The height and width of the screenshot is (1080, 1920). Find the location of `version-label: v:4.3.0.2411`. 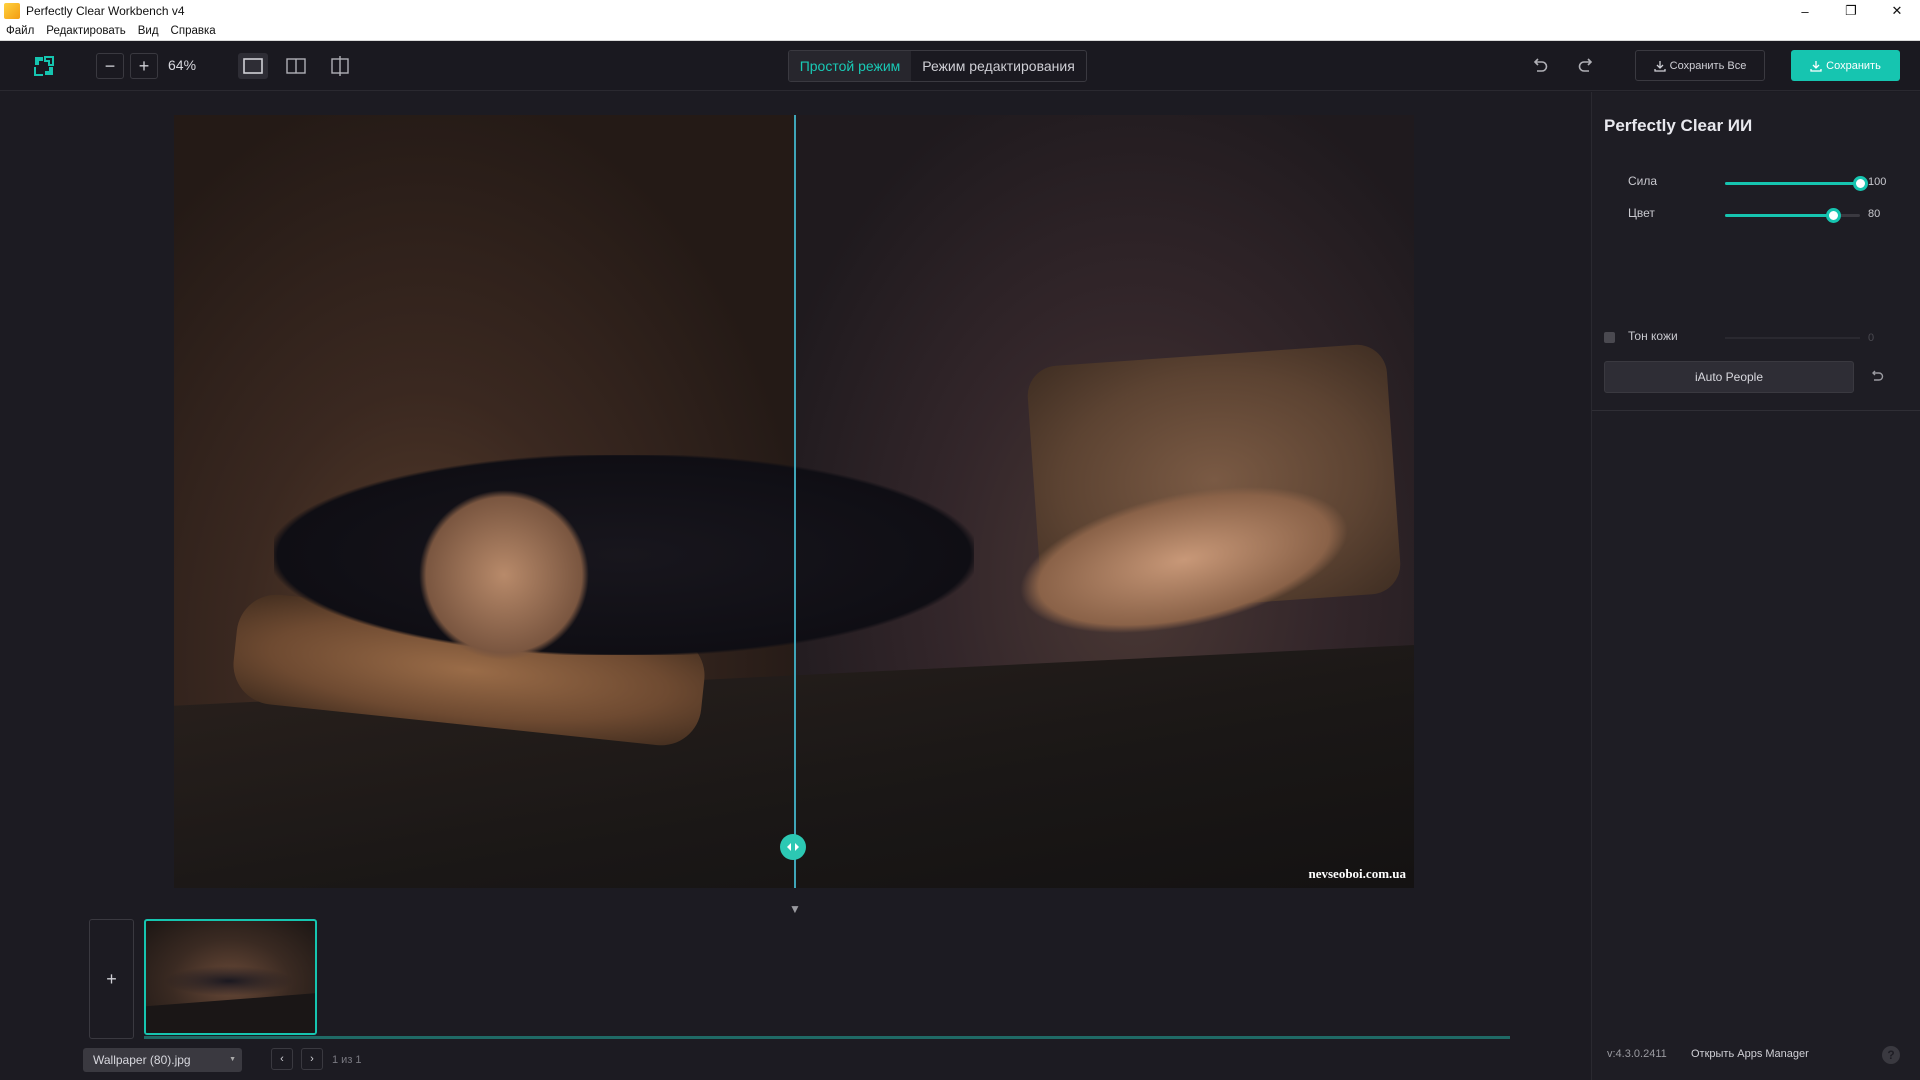

version-label: v:4.3.0.2411 is located at coordinates (1637, 1054).